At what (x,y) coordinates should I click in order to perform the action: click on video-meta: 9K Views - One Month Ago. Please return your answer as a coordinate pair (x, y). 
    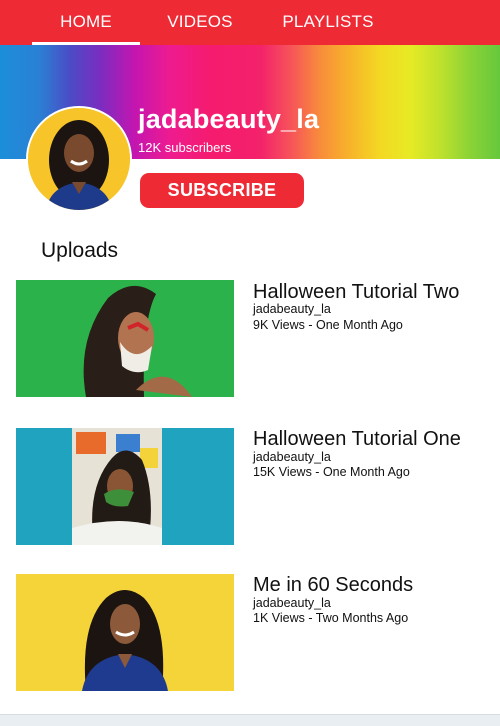
    Looking at the image, I should click on (328, 325).